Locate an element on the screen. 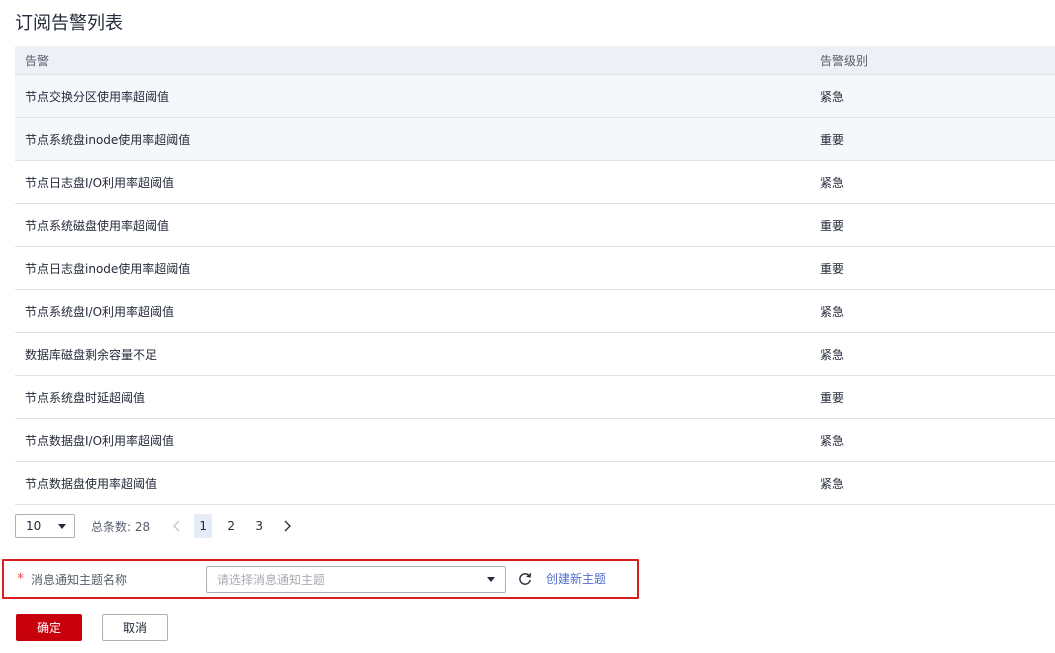 This screenshot has width=1055, height=653. topic-label: 消息通知主题名称 is located at coordinates (79, 580).